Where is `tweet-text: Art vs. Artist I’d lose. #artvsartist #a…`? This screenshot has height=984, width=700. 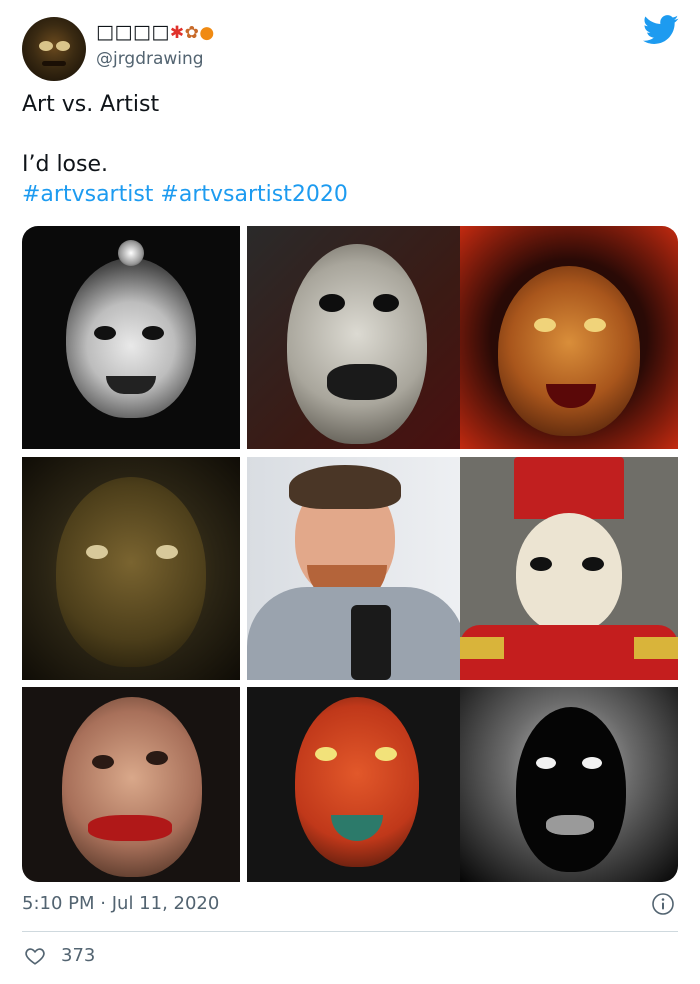
tweet-text: Art vs. Artist I’d lose. #artvsartist #a… is located at coordinates (352, 150).